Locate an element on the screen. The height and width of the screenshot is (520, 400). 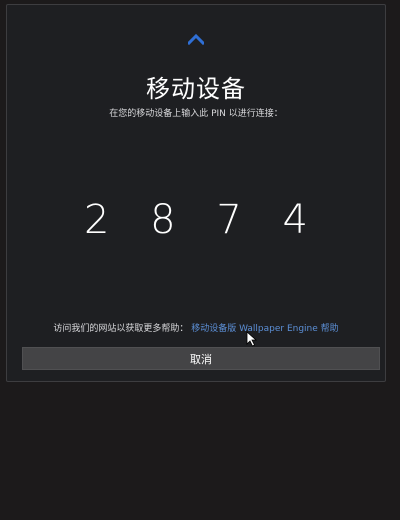
chevron-up-icon is located at coordinates (196, 39).